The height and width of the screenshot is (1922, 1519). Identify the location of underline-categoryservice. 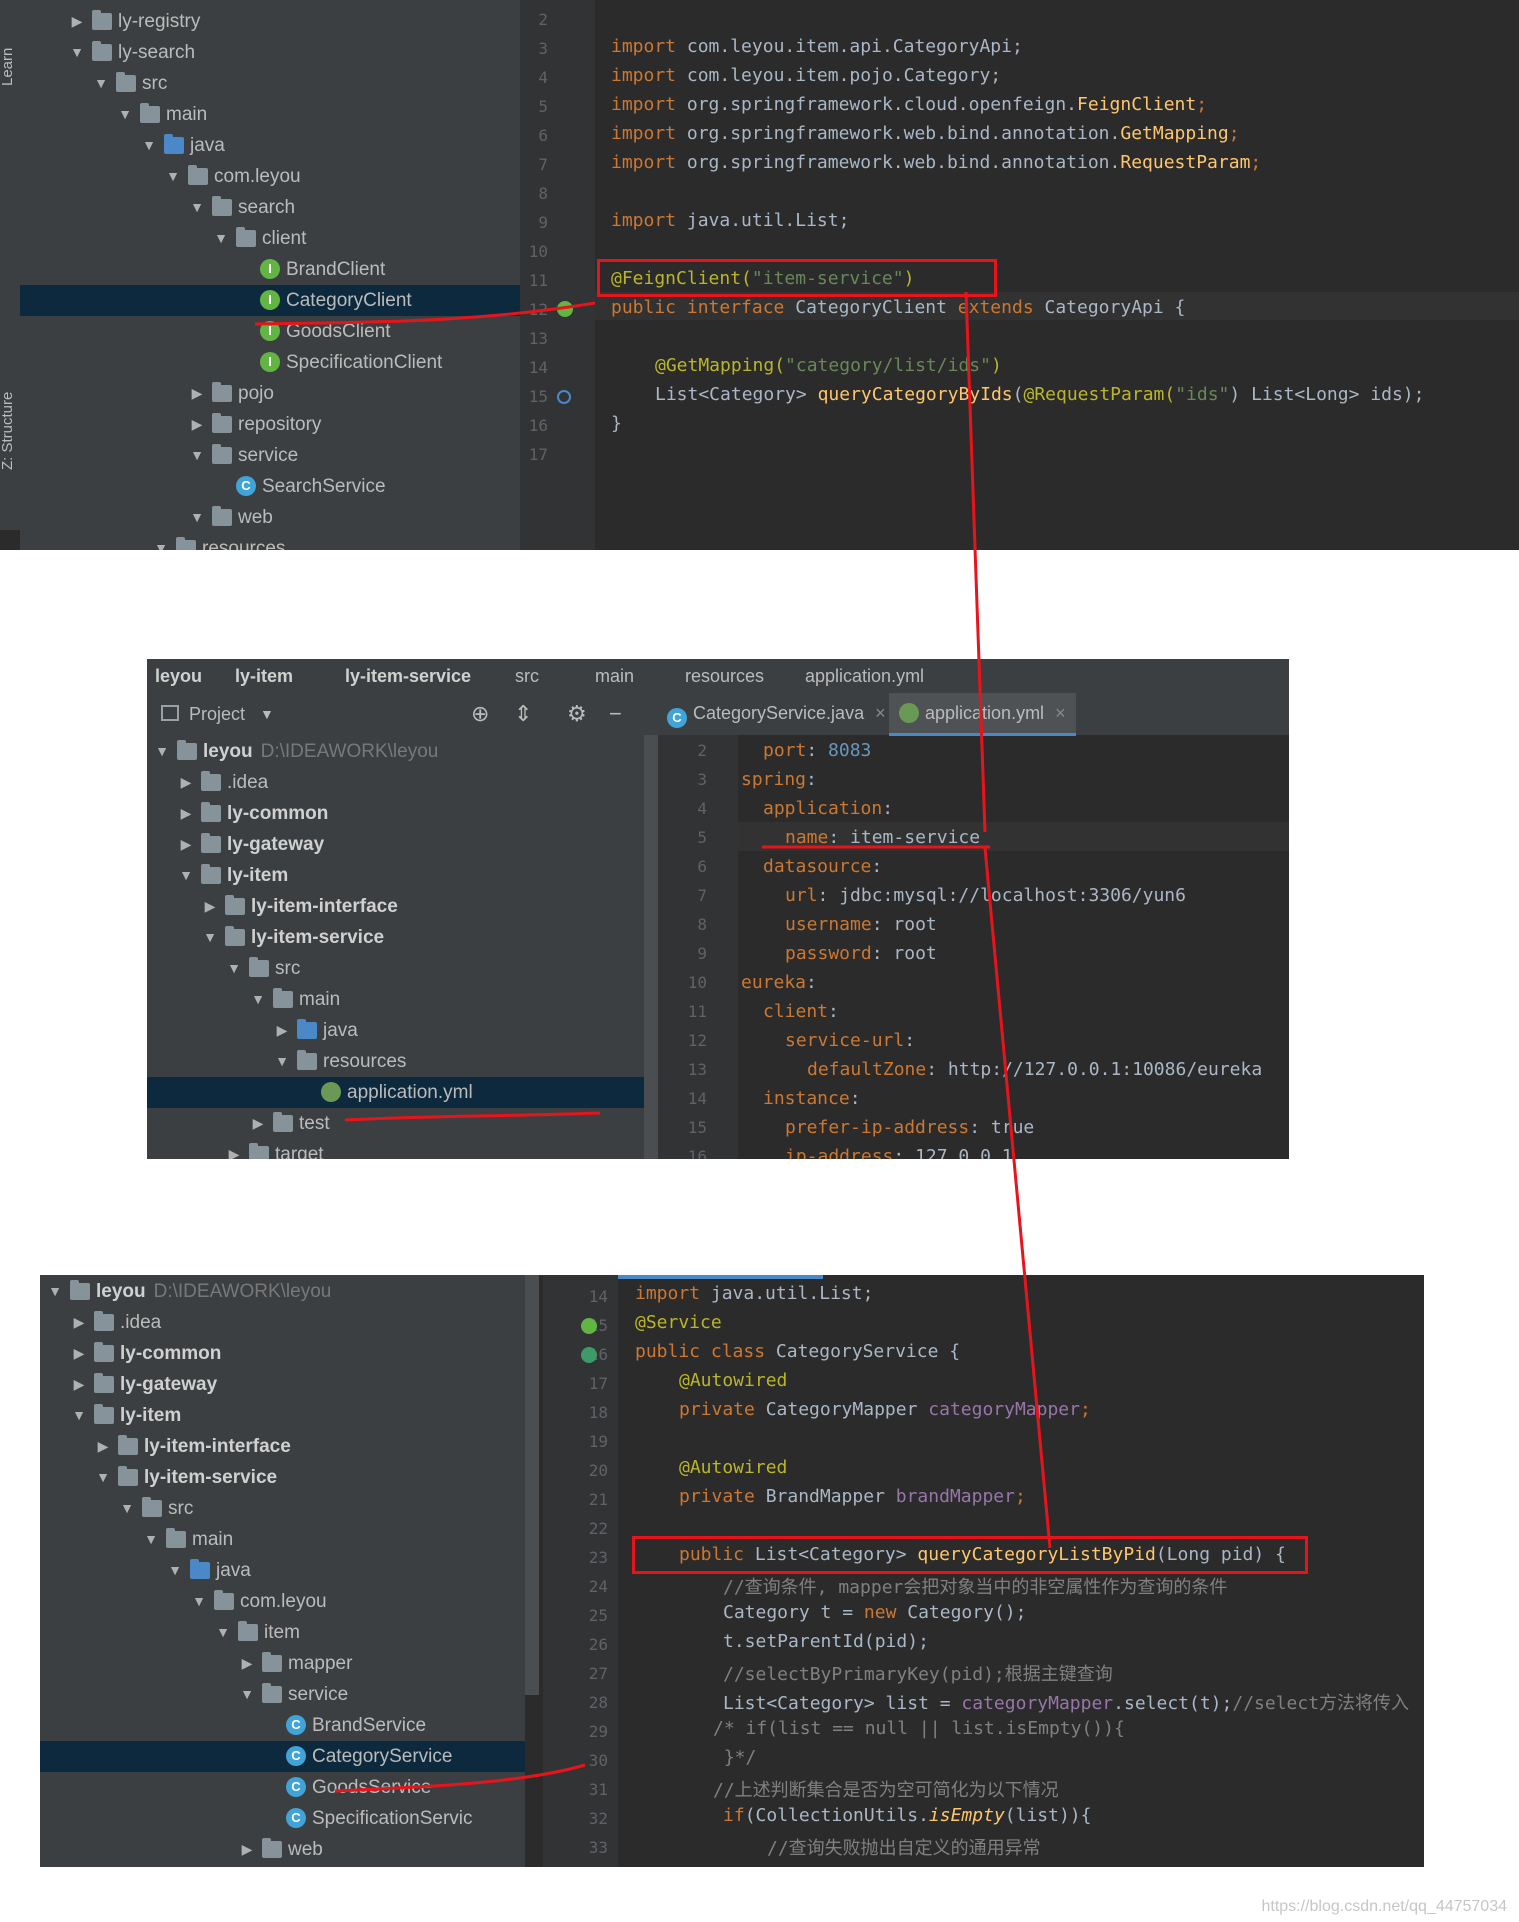
(460, 1778).